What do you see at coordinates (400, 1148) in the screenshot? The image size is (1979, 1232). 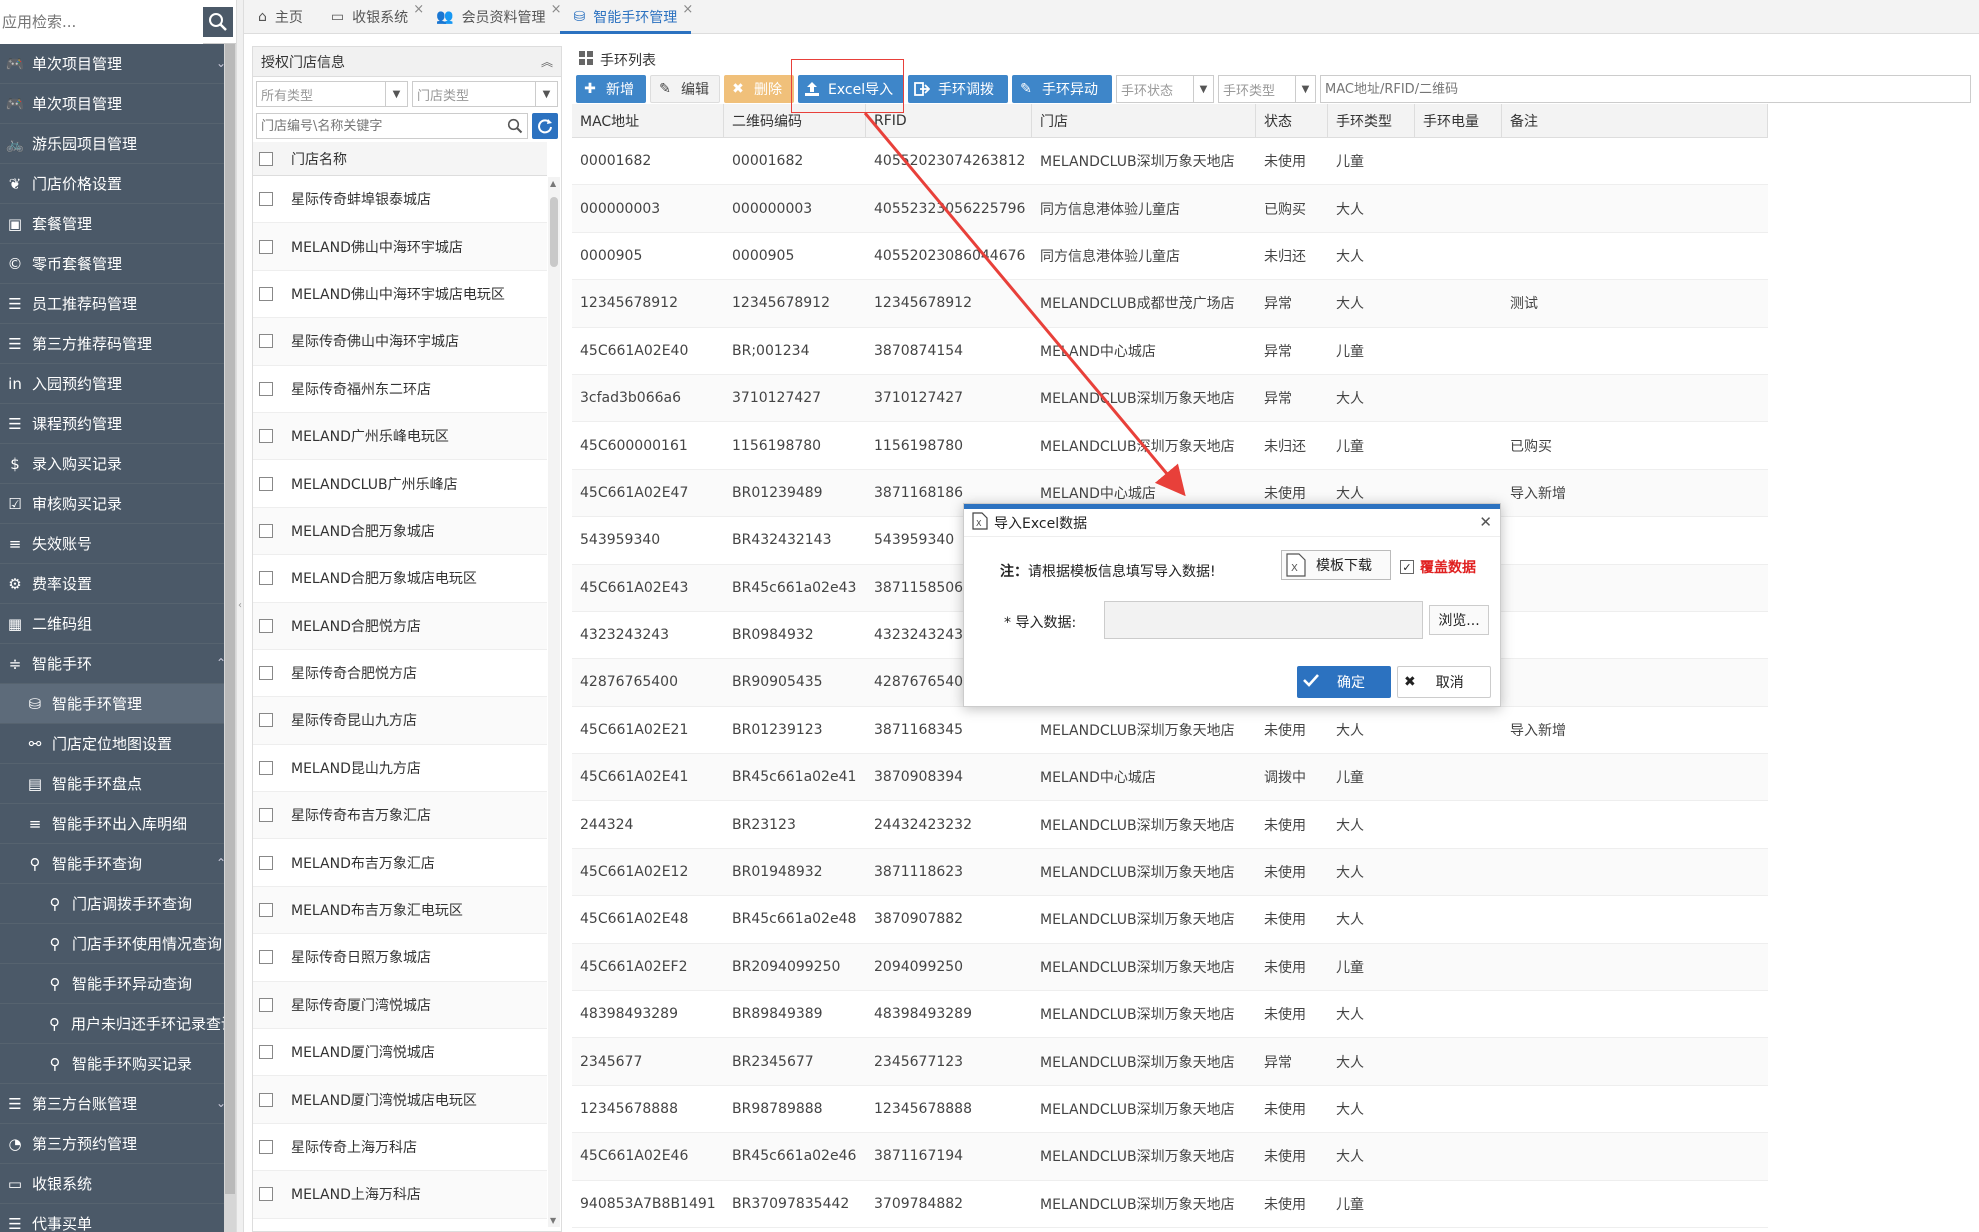 I see `store-list-item: 星际传奇上海万科店` at bounding box center [400, 1148].